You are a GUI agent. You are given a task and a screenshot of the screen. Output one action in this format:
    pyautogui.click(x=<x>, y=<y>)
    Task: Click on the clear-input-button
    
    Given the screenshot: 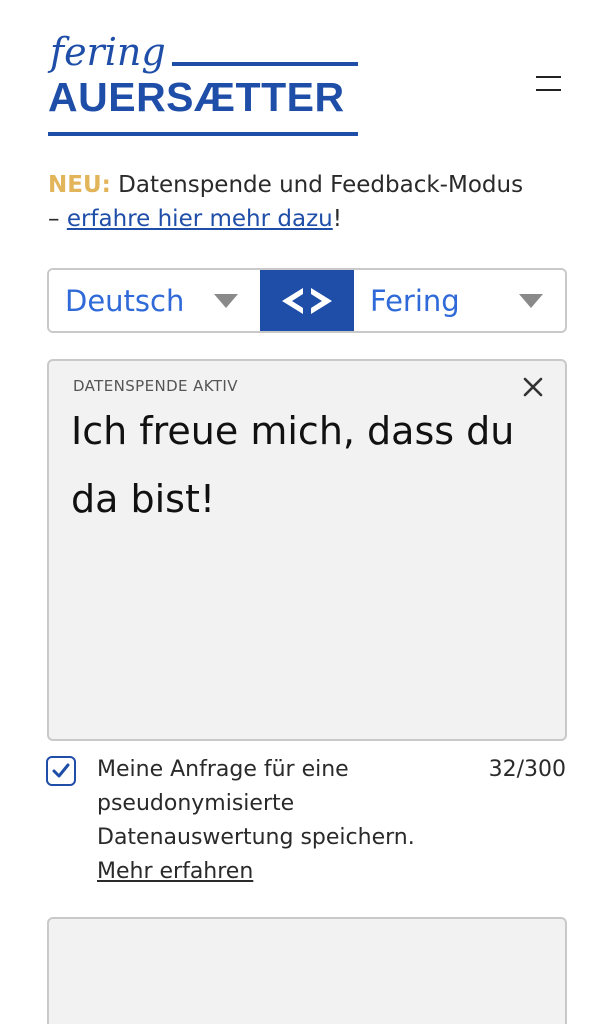 What is the action you would take?
    pyautogui.click(x=533, y=387)
    